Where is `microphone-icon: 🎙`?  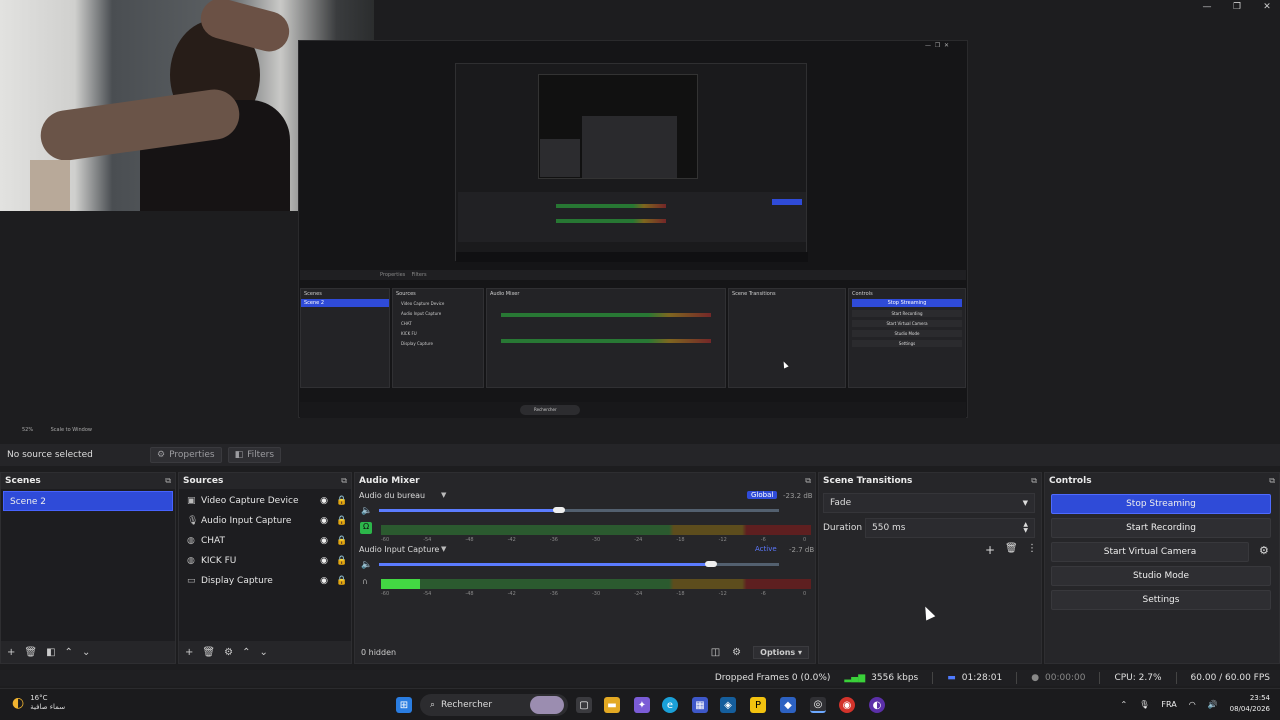 microphone-icon: 🎙 is located at coordinates (1144, 704).